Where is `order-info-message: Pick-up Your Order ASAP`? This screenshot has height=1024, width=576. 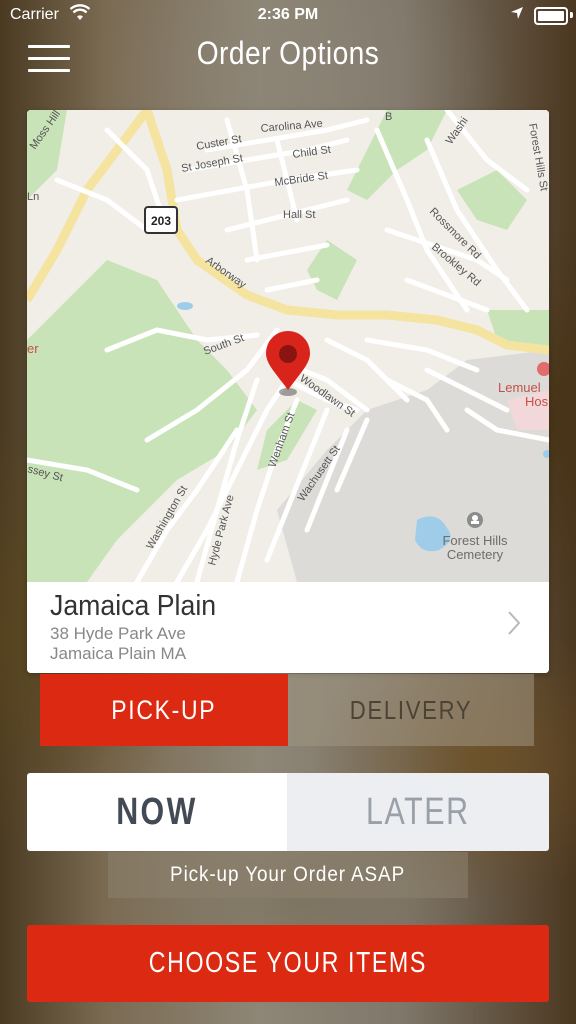
order-info-message: Pick-up Your Order ASAP is located at coordinates (288, 875).